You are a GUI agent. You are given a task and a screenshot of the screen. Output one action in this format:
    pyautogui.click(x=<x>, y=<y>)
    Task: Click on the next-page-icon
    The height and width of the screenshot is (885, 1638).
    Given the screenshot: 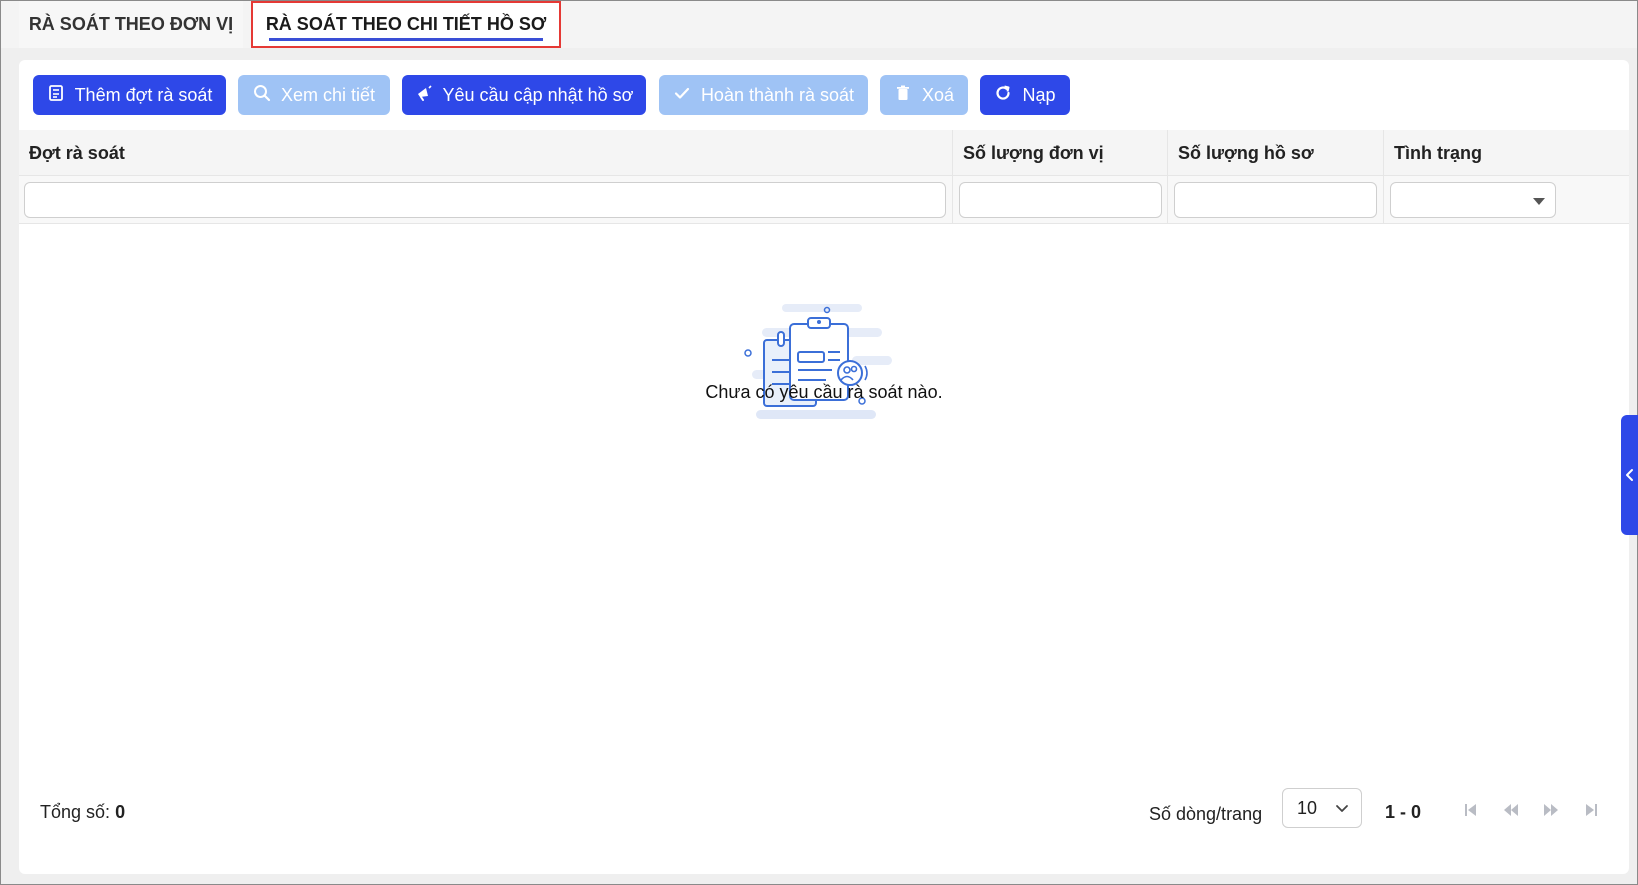 What is the action you would take?
    pyautogui.click(x=1551, y=810)
    